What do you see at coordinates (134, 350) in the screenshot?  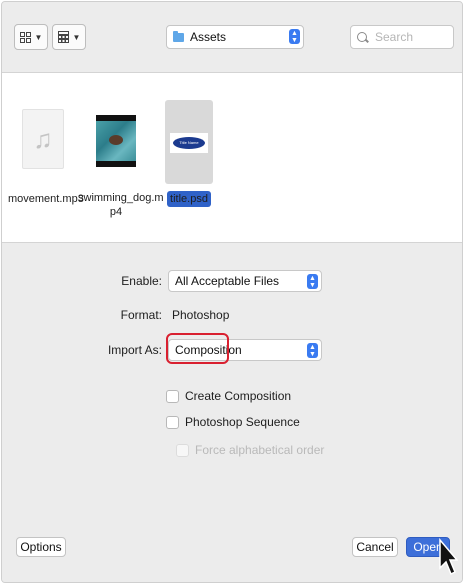 I see `import-as-label: Import As:` at bounding box center [134, 350].